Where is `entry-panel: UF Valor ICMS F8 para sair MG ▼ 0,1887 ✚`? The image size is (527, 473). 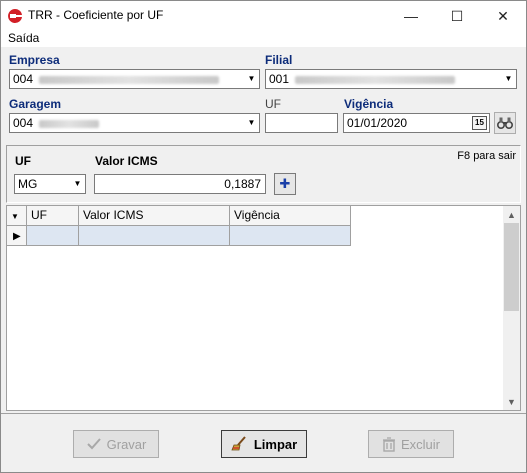 entry-panel: UF Valor ICMS F8 para sair MG ▼ 0,1887 ✚ is located at coordinates (263, 174).